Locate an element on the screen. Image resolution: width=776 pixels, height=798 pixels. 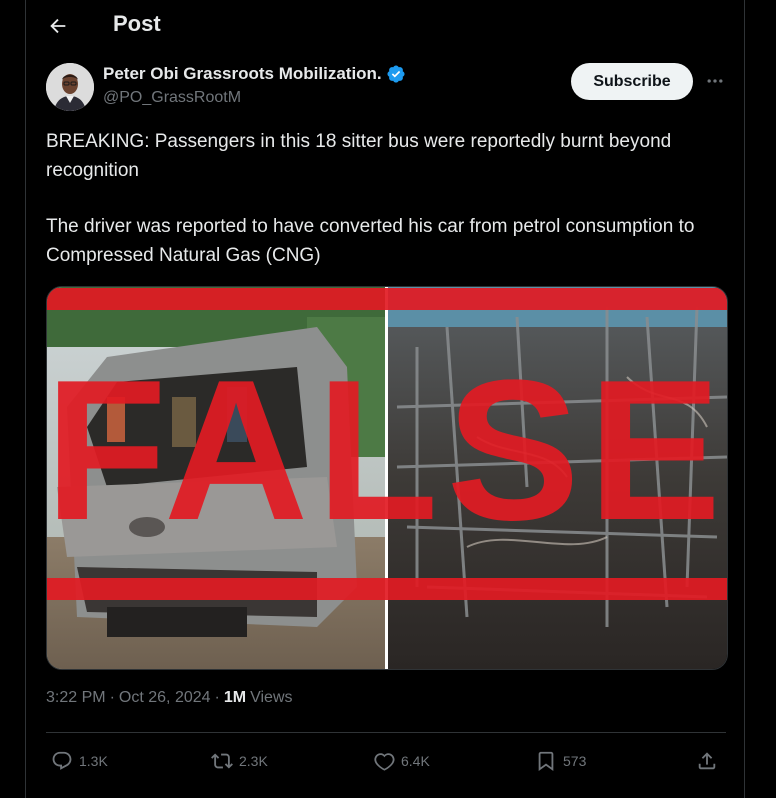
author-handle: @PO_GrassRootM is located at coordinates (172, 98).